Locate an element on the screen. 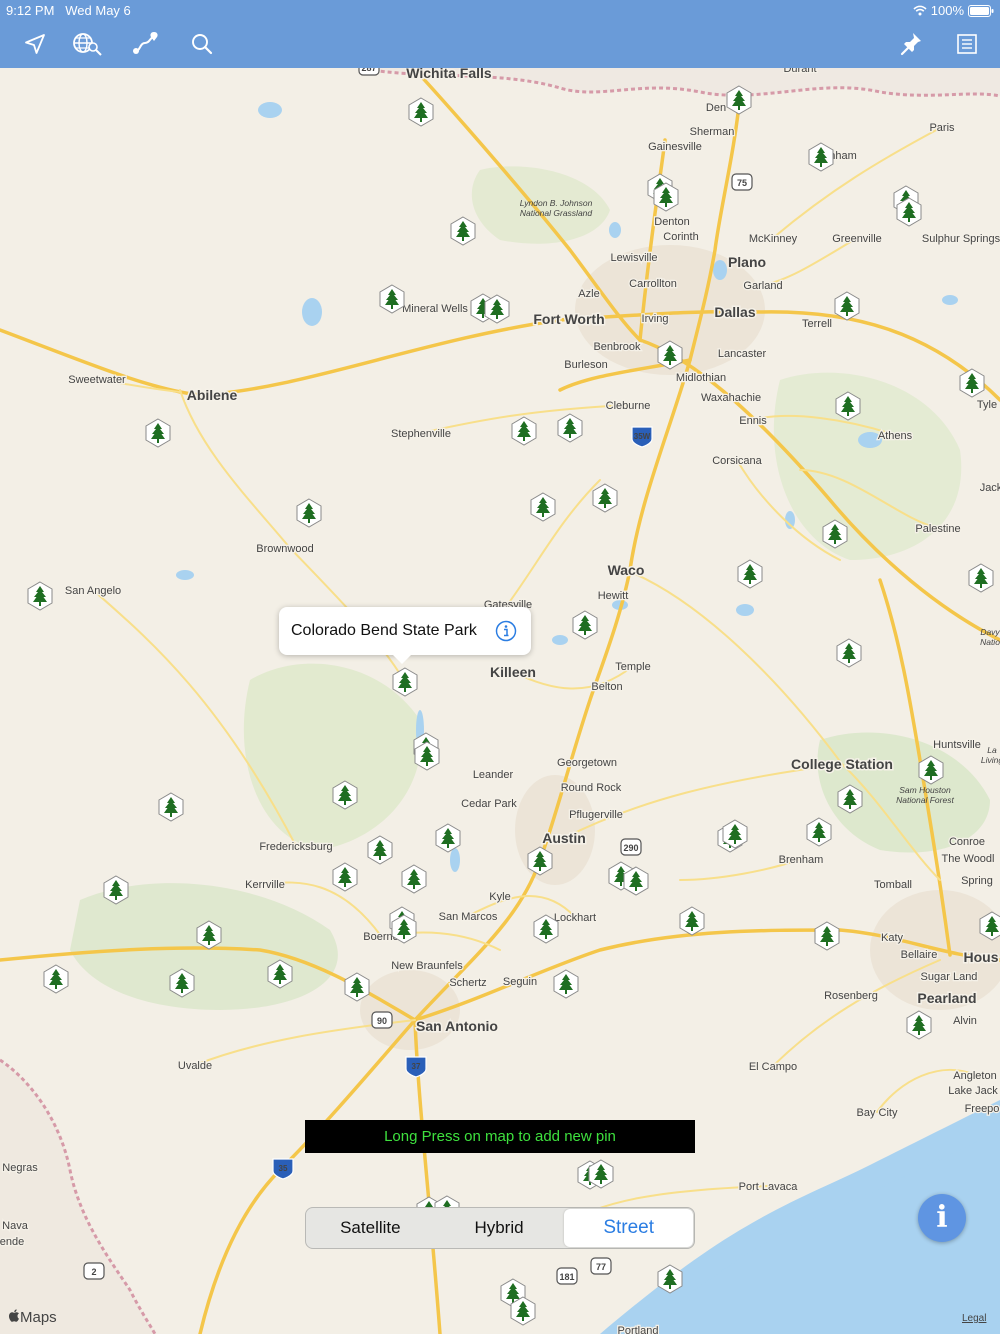 This screenshot has width=1000, height=1334. pin-icon is located at coordinates (910, 44).